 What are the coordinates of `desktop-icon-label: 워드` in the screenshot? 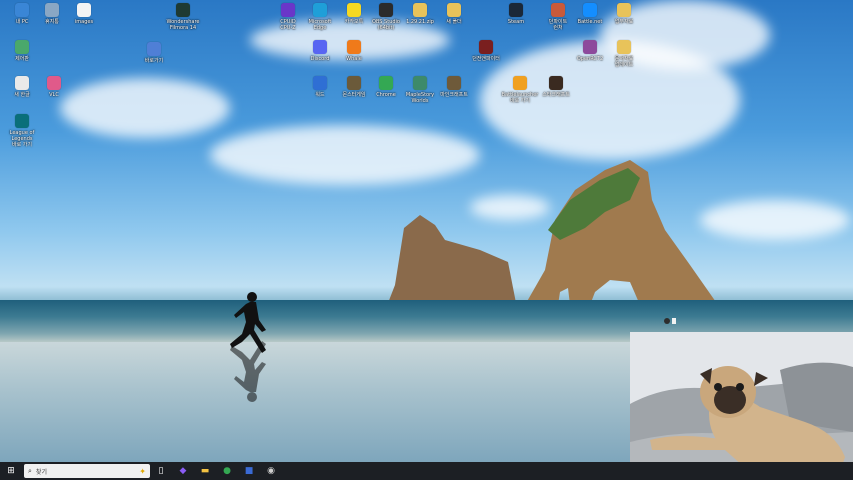 It's located at (320, 95).